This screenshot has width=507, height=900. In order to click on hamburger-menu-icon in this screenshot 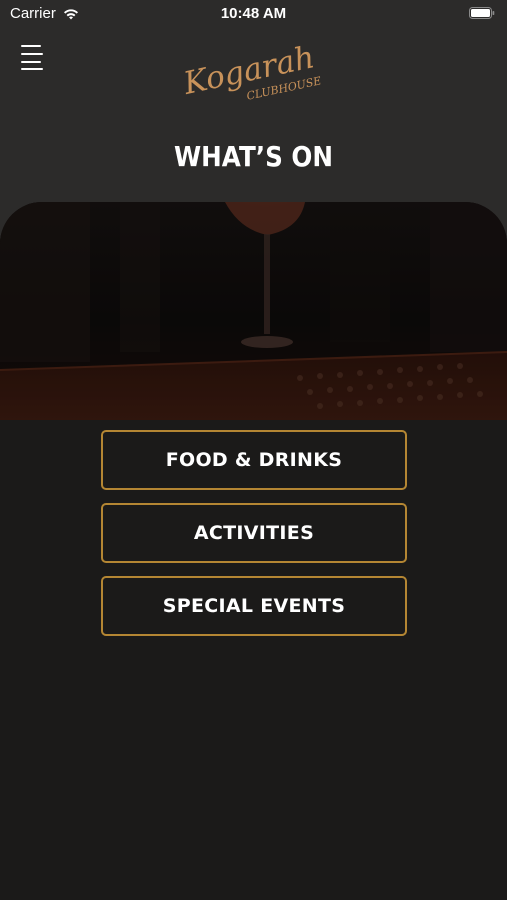, I will do `click(32, 57)`.